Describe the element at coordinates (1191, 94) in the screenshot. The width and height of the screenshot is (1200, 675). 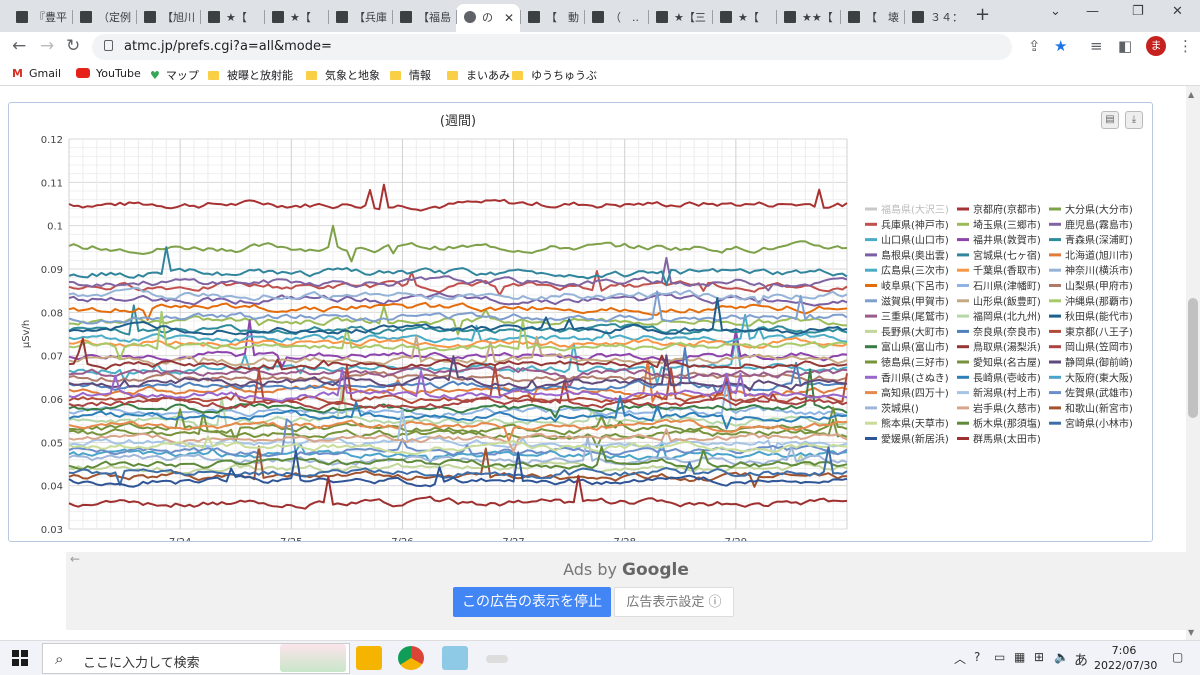
I see `scroll-up-icon: ▲` at that location.